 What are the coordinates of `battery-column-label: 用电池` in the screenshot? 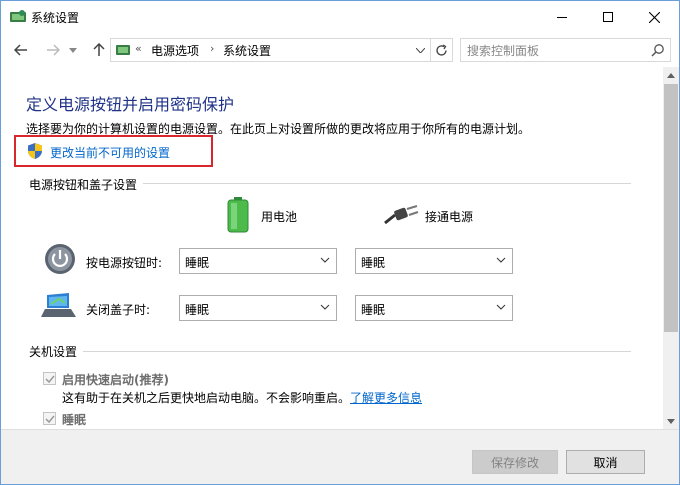 It's located at (279, 217).